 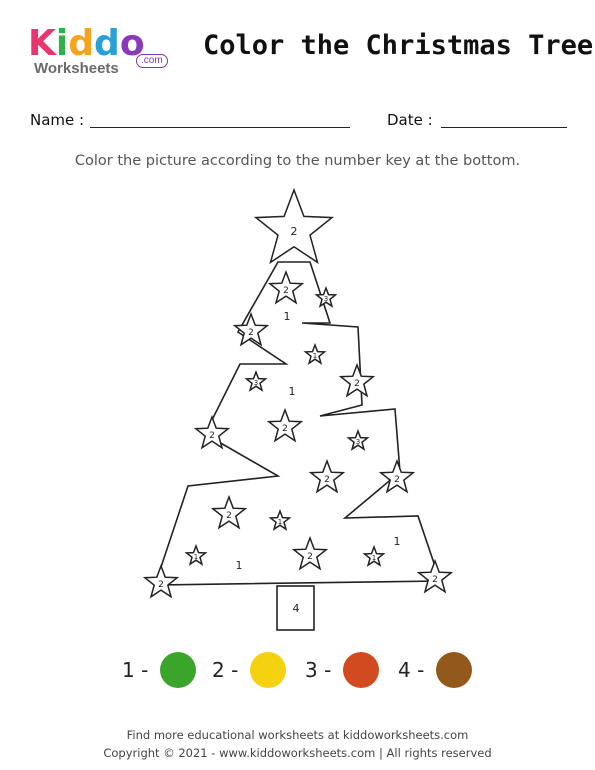 What do you see at coordinates (318, 670) in the screenshot?
I see `key-number: 3 -` at bounding box center [318, 670].